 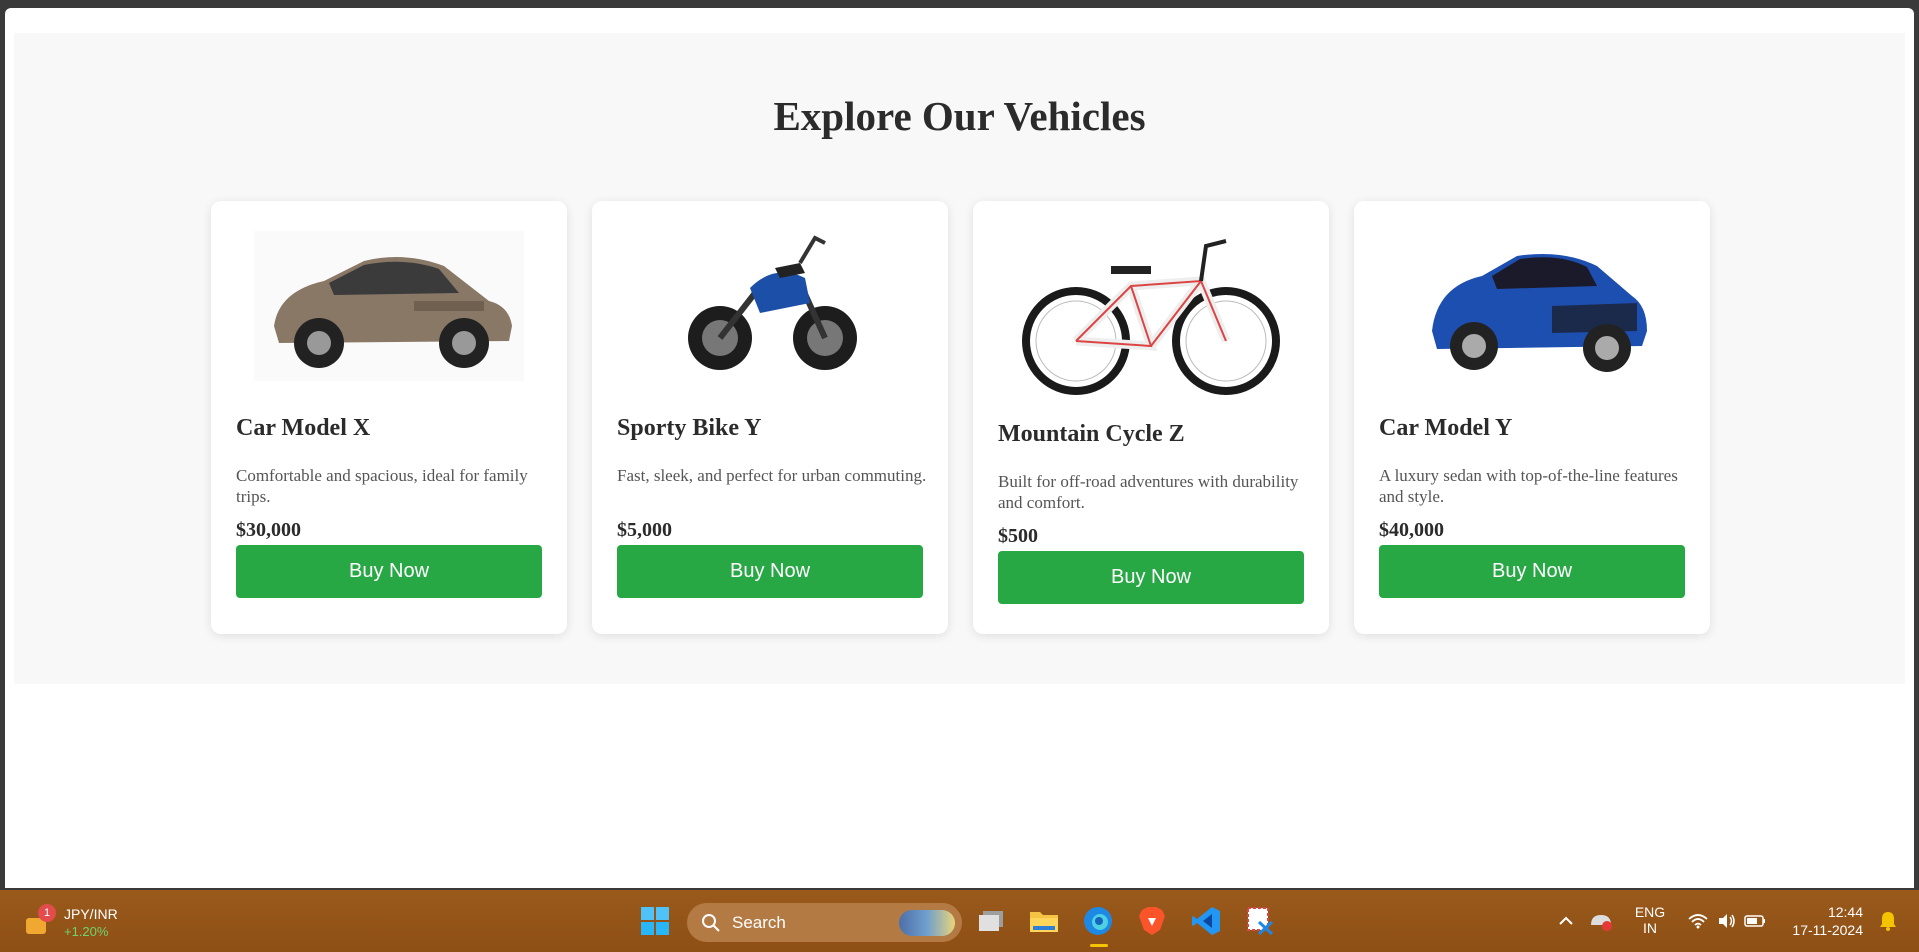 I want to click on clock-time: 12:44, so click(x=1845, y=912).